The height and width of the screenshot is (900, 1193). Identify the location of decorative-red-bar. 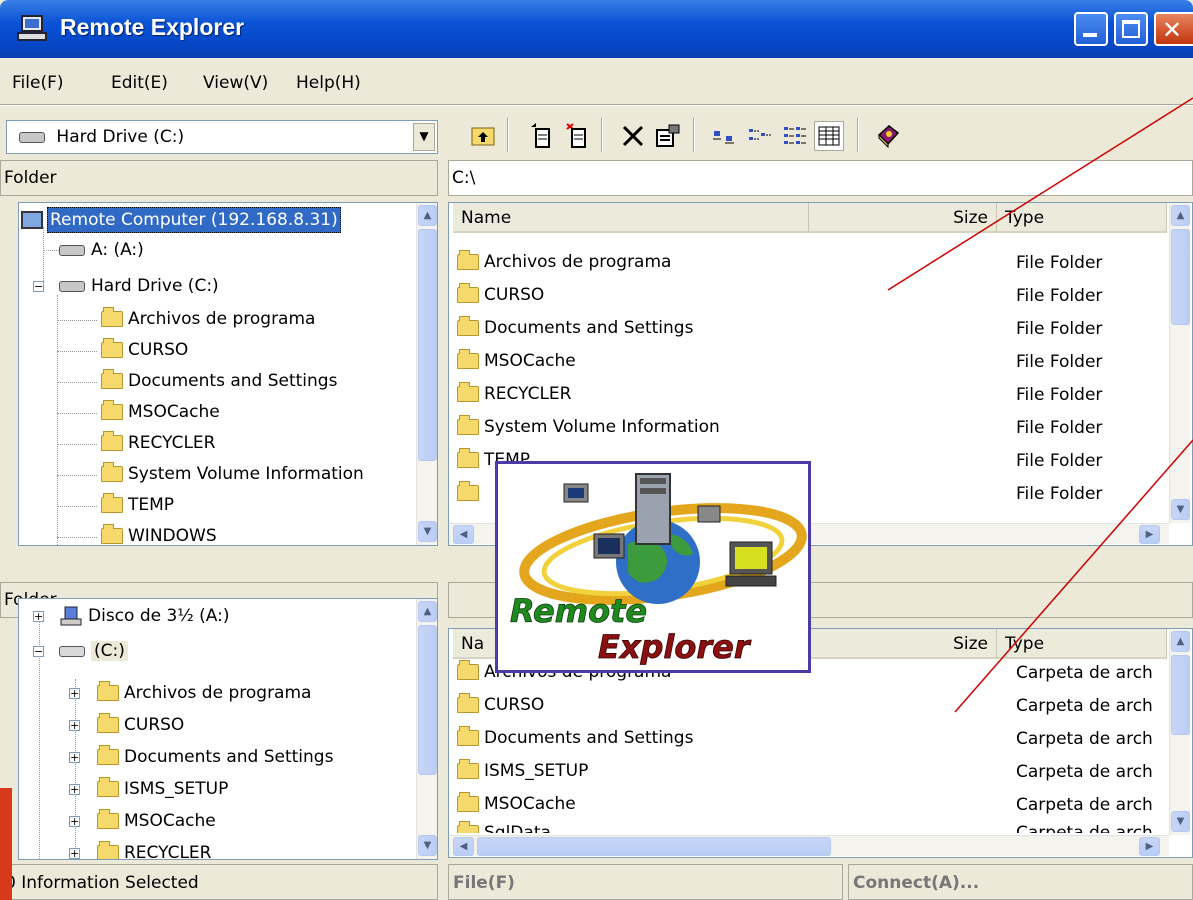
(6, 844).